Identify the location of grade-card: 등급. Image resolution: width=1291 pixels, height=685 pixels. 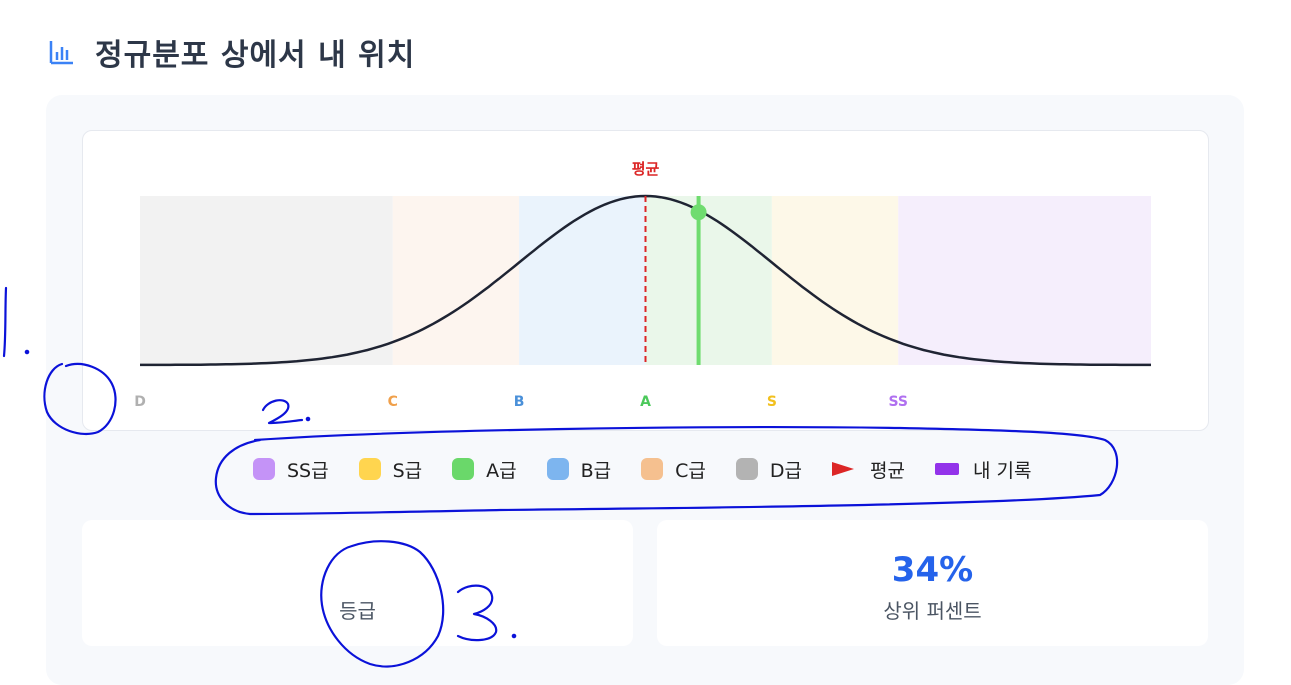
(357, 583).